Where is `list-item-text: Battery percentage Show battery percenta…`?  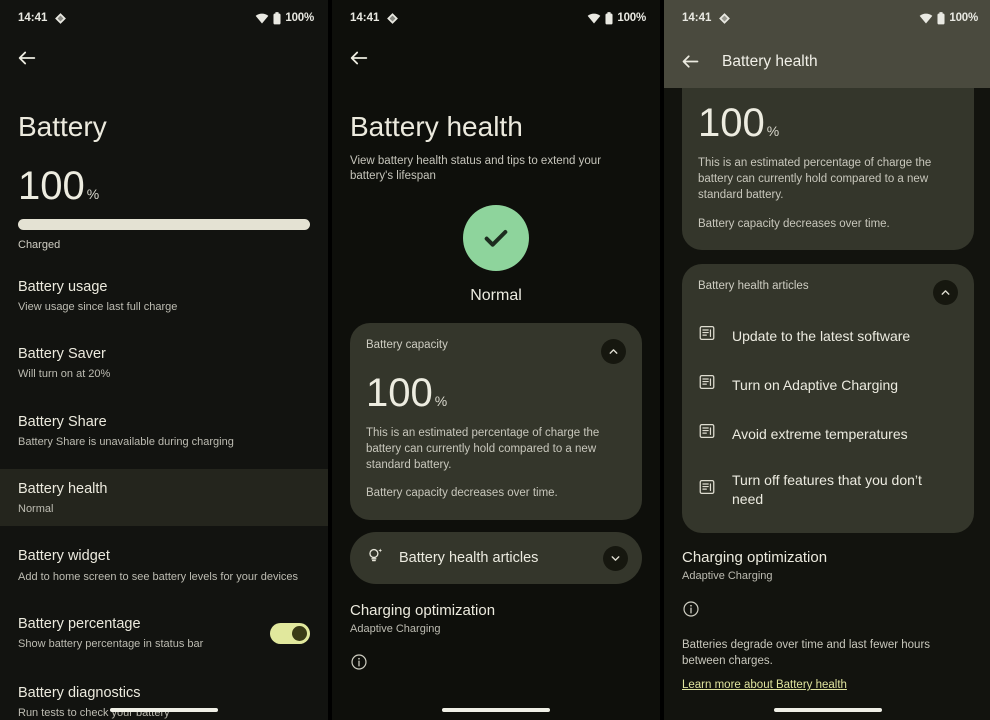 list-item-text: Battery percentage Show battery percenta… is located at coordinates (110, 633).